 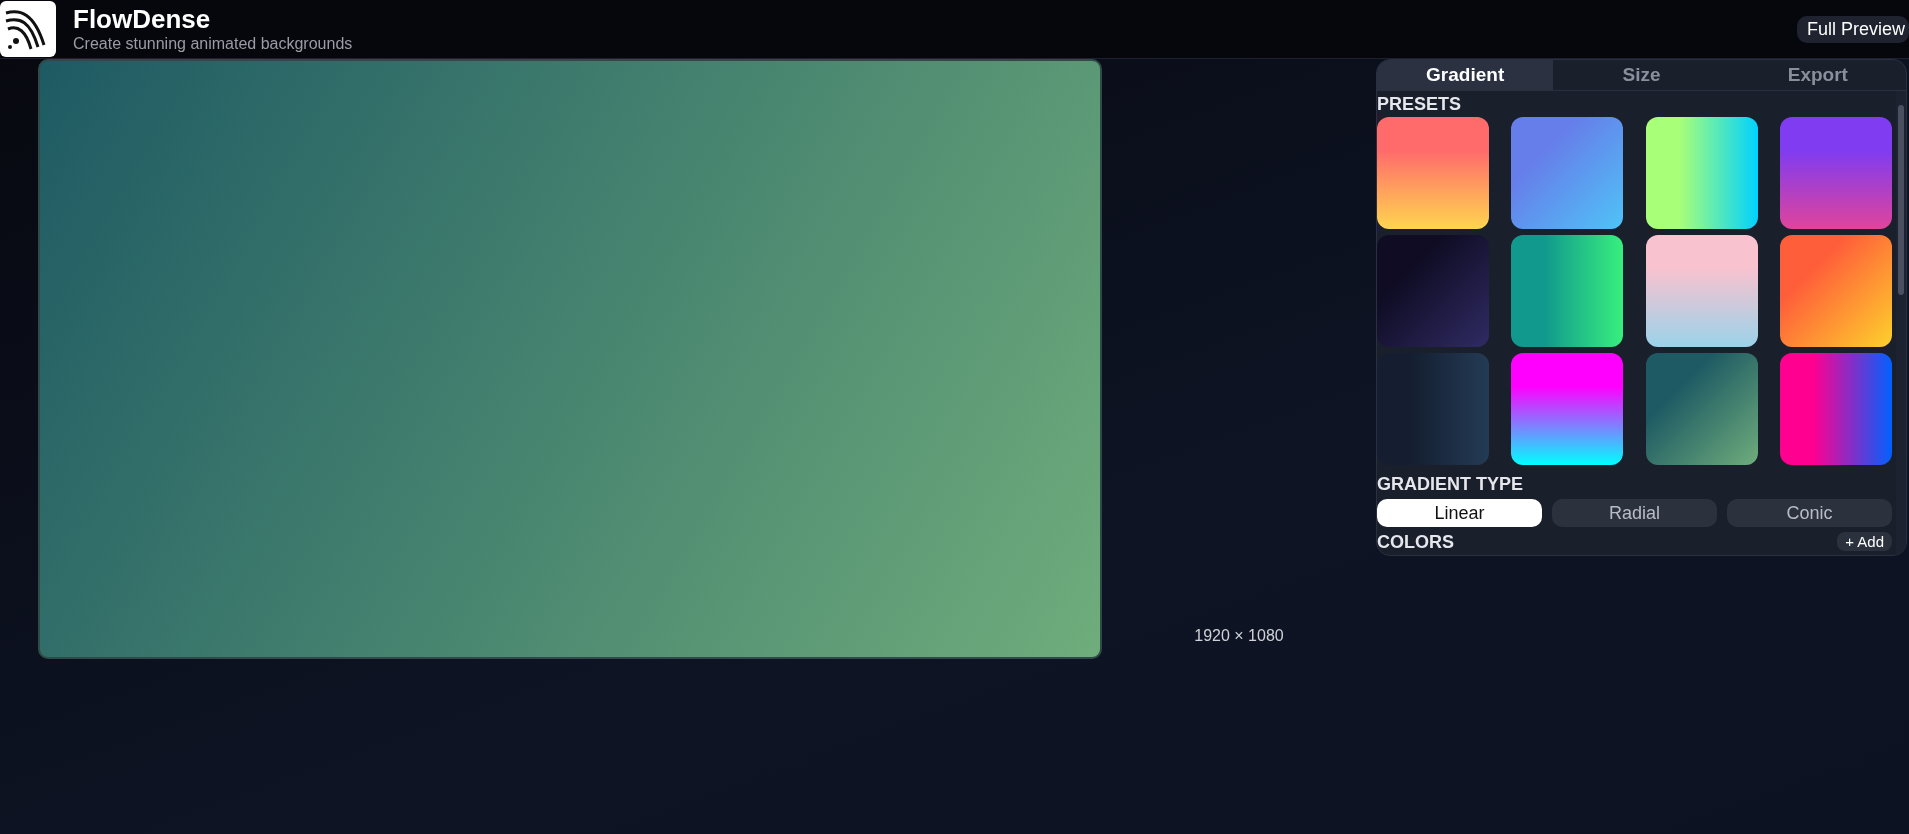 I want to click on add-color-button: + Add, so click(x=1864, y=541).